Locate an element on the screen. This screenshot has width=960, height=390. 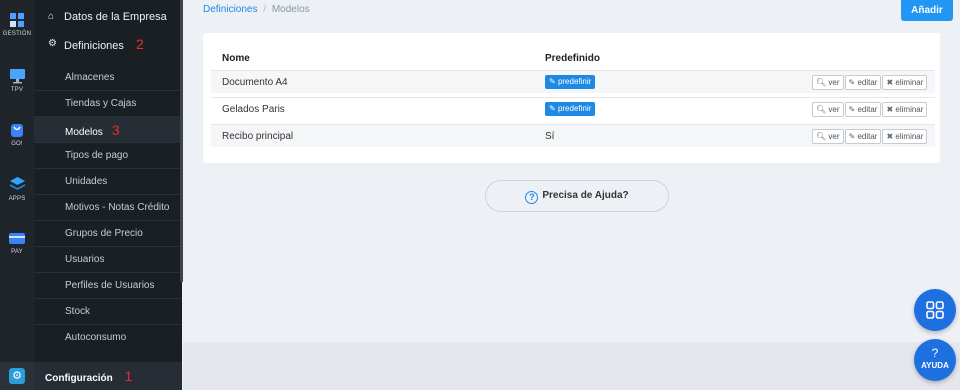
grid-icon is located at coordinates (935, 310).